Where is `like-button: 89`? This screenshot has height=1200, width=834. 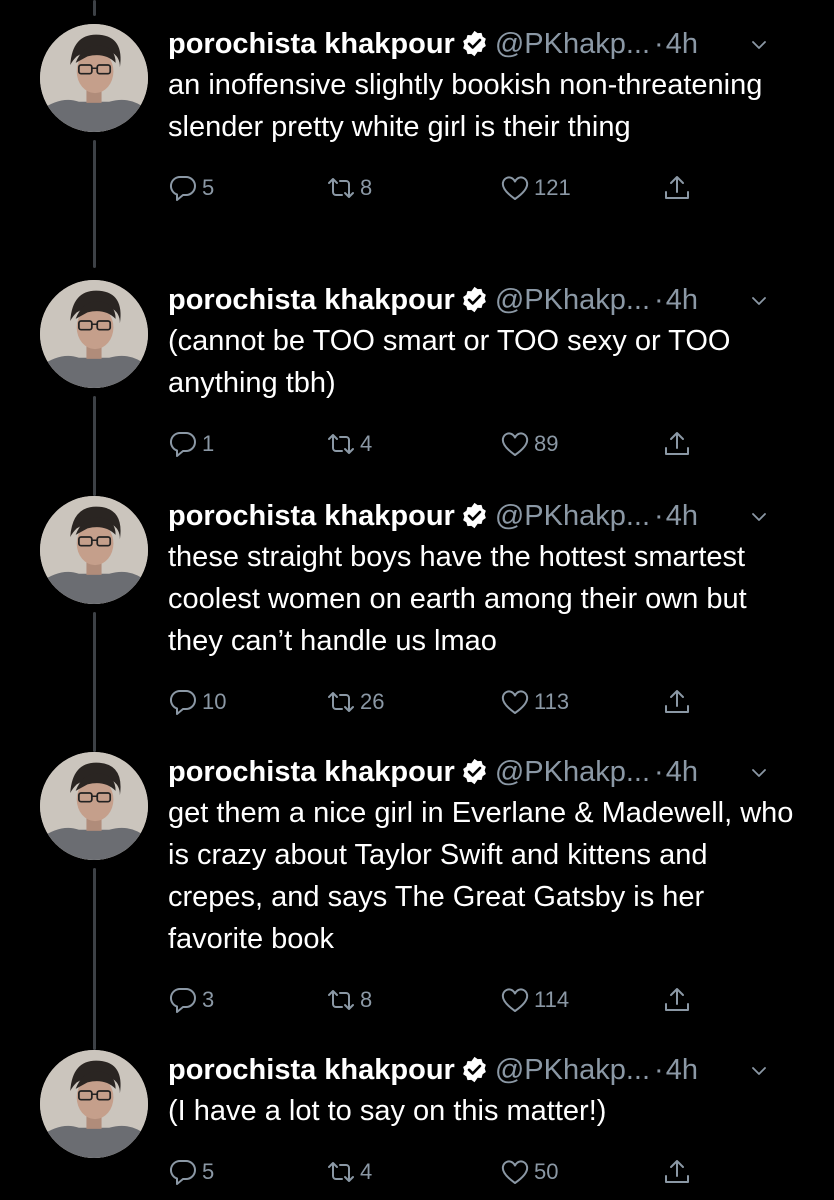
like-button: 89 is located at coordinates (529, 444).